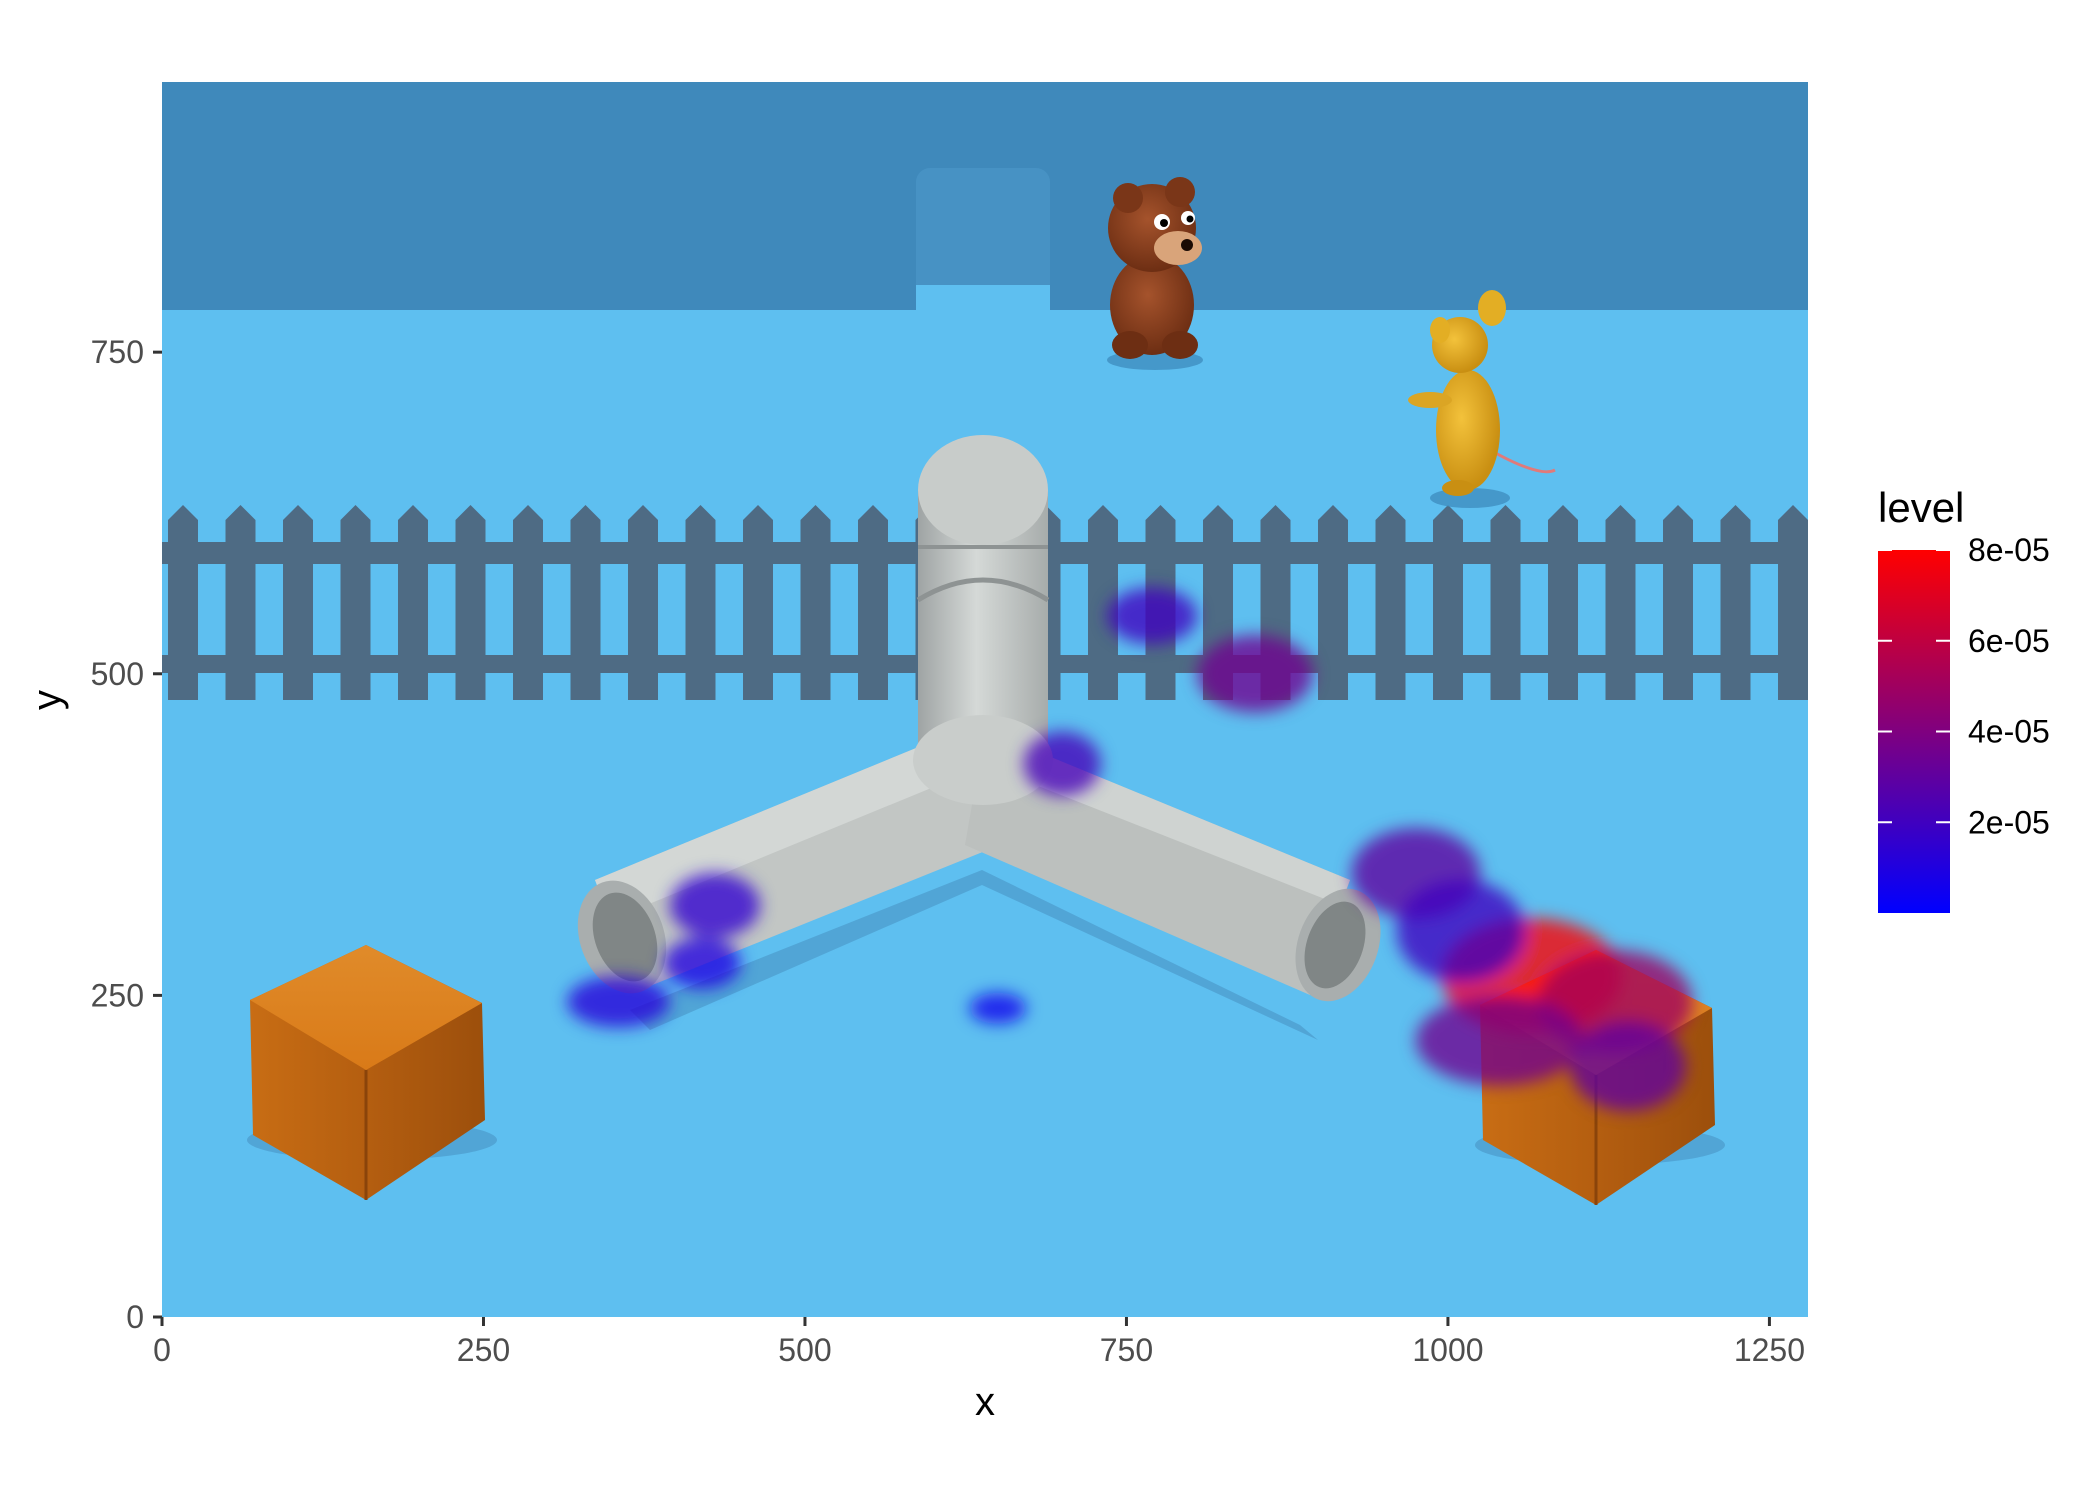 This screenshot has width=2100, height=1500. I want to click on x-axis-title: x, so click(985, 1402).